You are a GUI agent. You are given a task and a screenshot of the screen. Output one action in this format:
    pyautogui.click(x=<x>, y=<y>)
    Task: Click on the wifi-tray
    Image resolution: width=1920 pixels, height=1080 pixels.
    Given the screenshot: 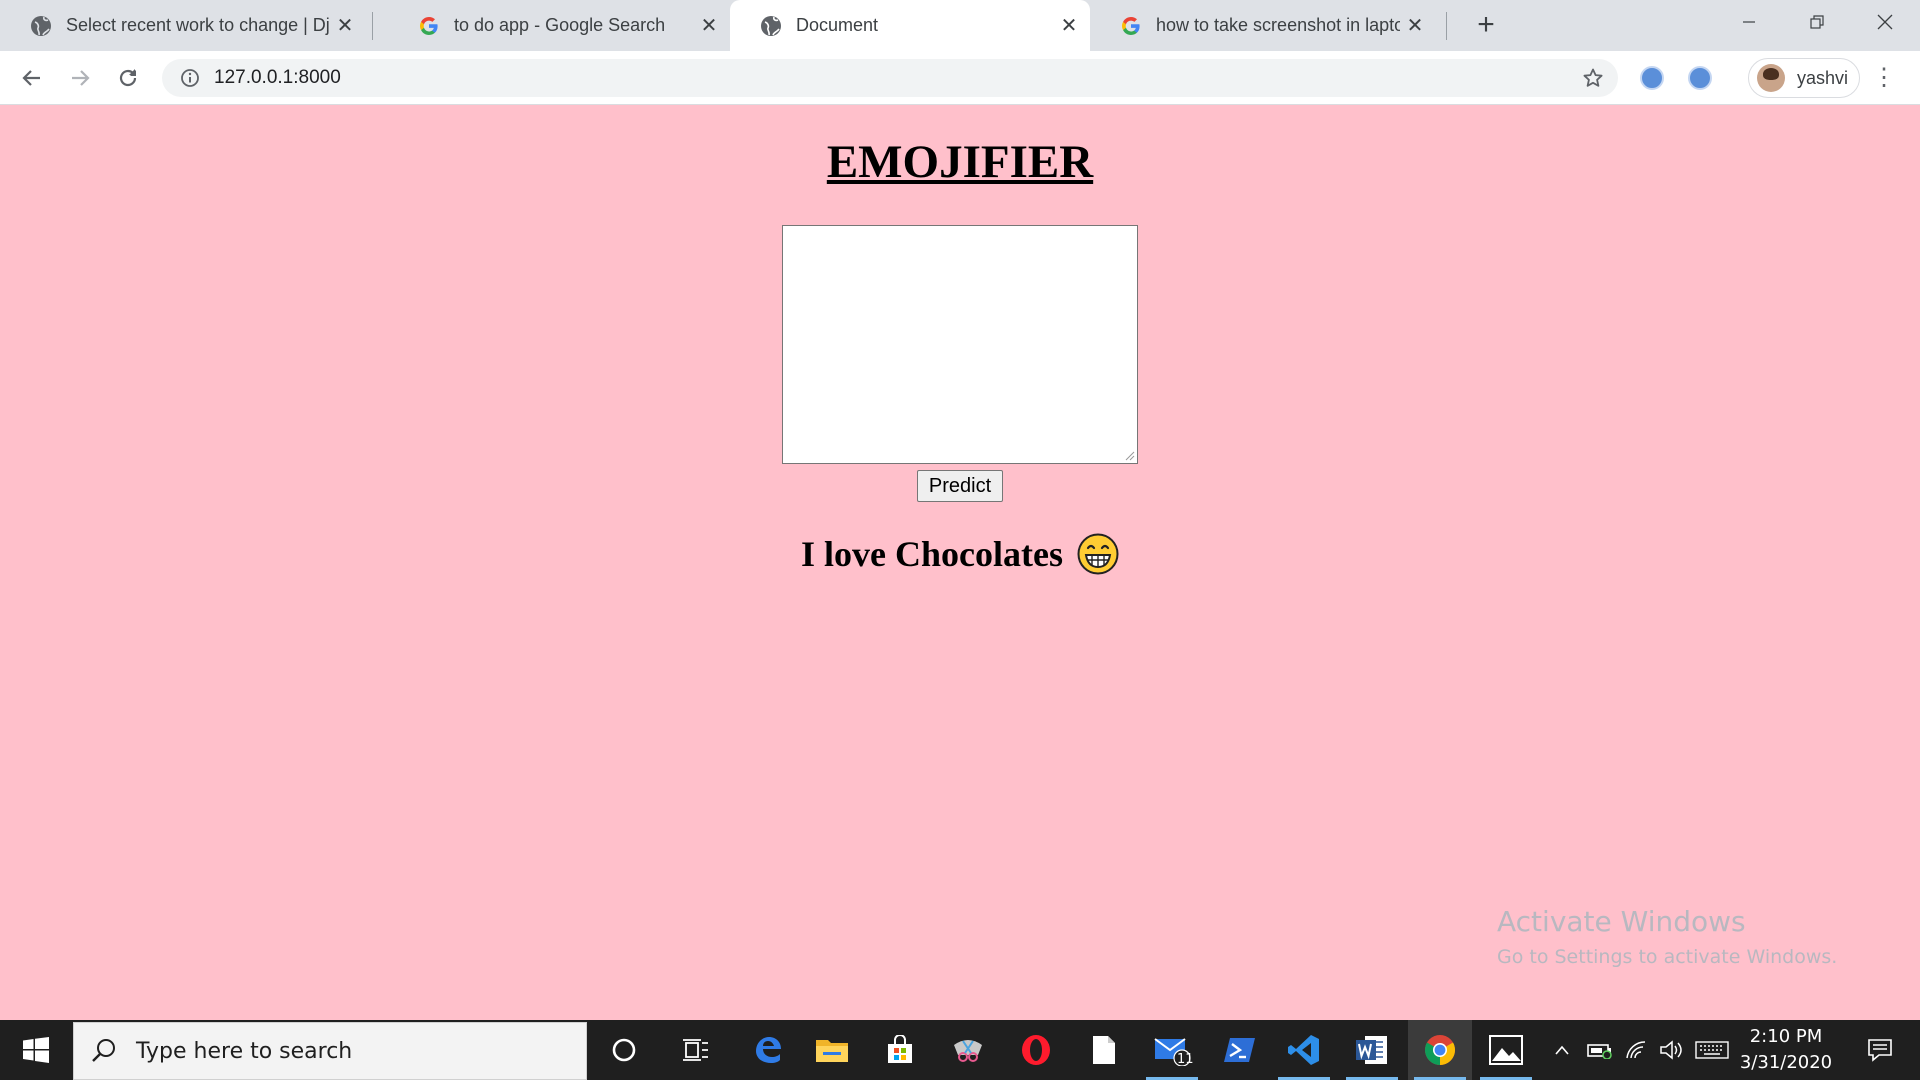 What is the action you would take?
    pyautogui.click(x=1637, y=1050)
    